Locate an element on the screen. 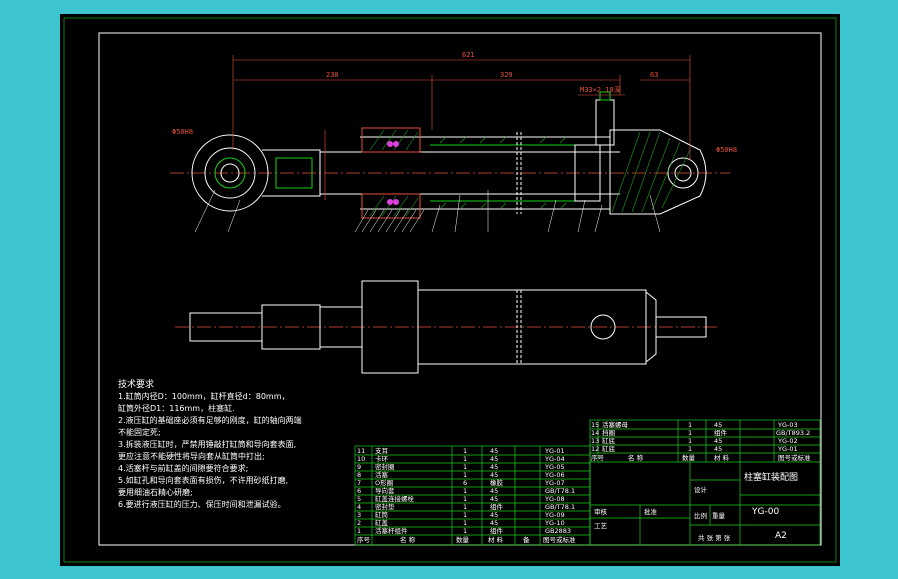 The width and height of the screenshot is (898, 579). bom-cell: 支耳 is located at coordinates (382, 450).